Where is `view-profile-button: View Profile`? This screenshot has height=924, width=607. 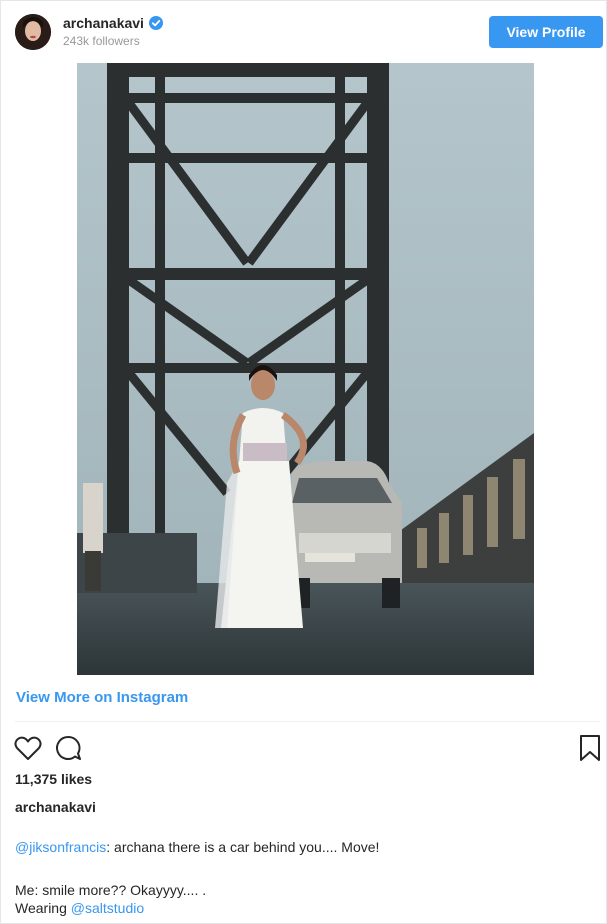 view-profile-button: View Profile is located at coordinates (546, 32).